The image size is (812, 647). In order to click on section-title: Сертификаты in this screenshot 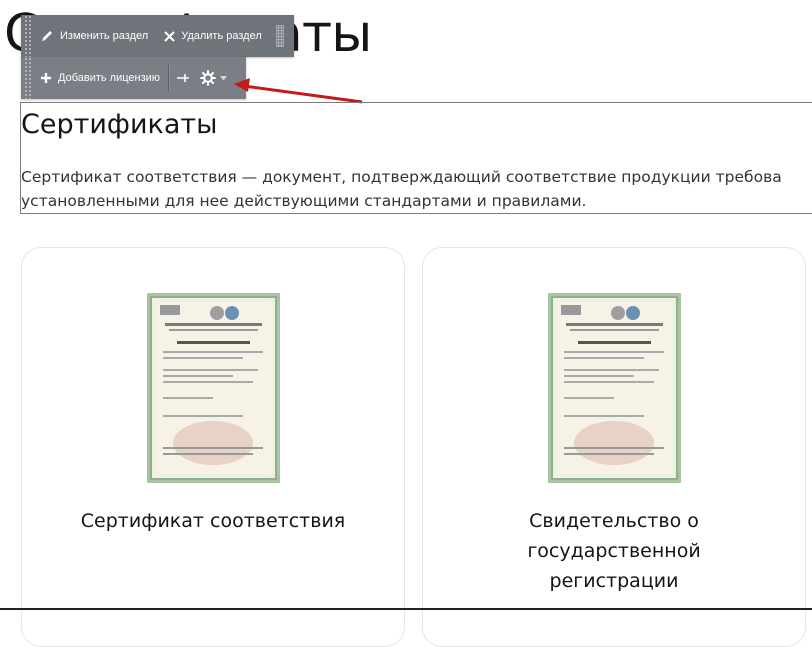, I will do `click(119, 124)`.